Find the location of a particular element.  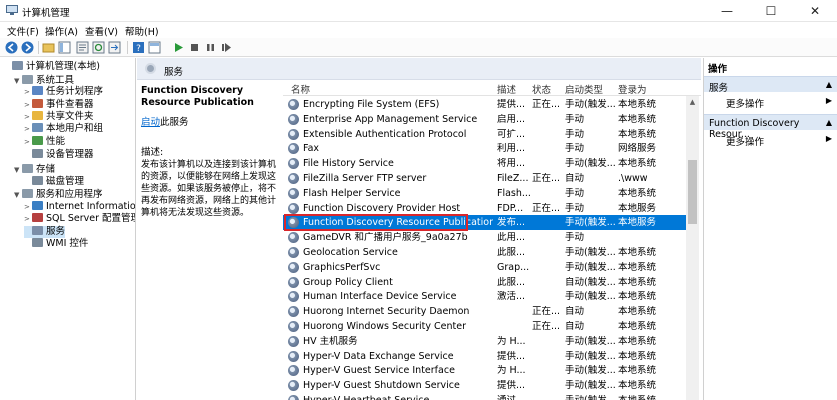

column-logon-as: 登录为 is located at coordinates (632, 89).